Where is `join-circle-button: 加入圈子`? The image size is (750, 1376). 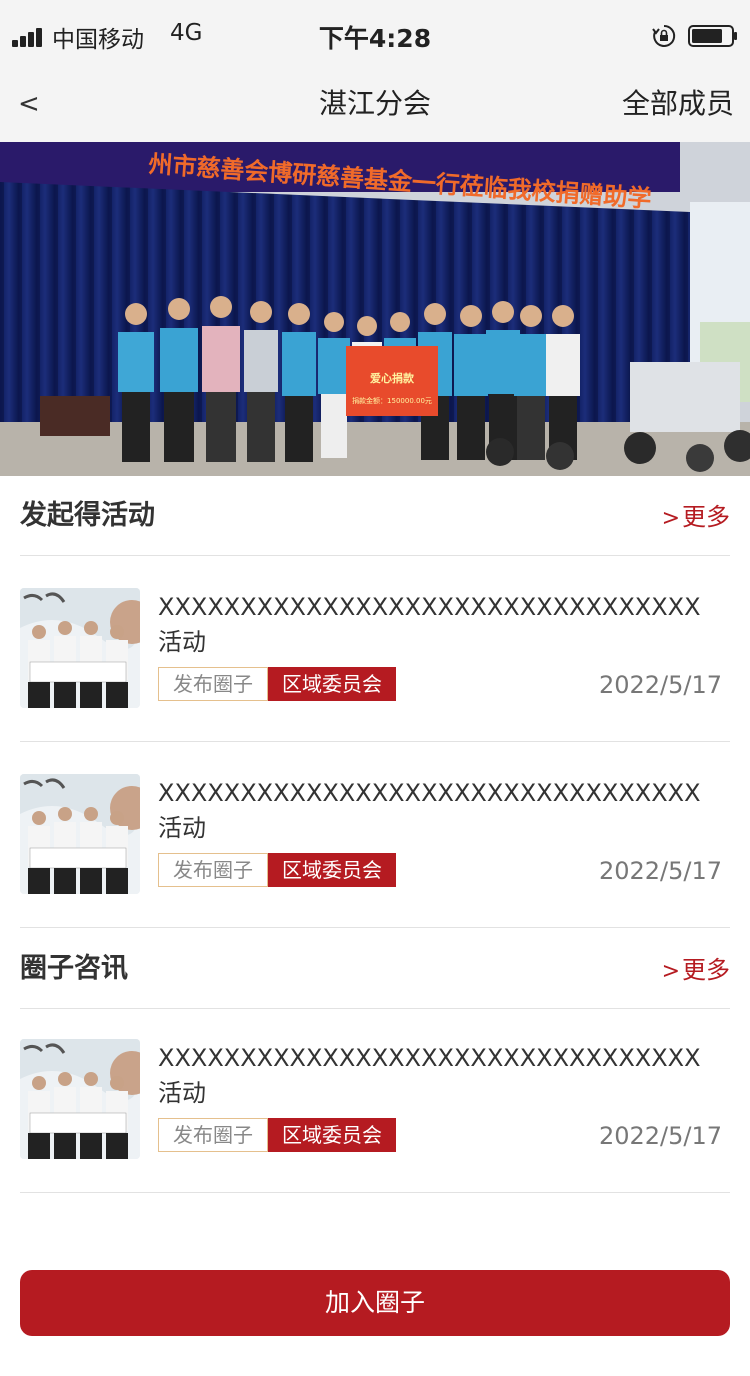
join-circle-button: 加入圈子 is located at coordinates (375, 1303).